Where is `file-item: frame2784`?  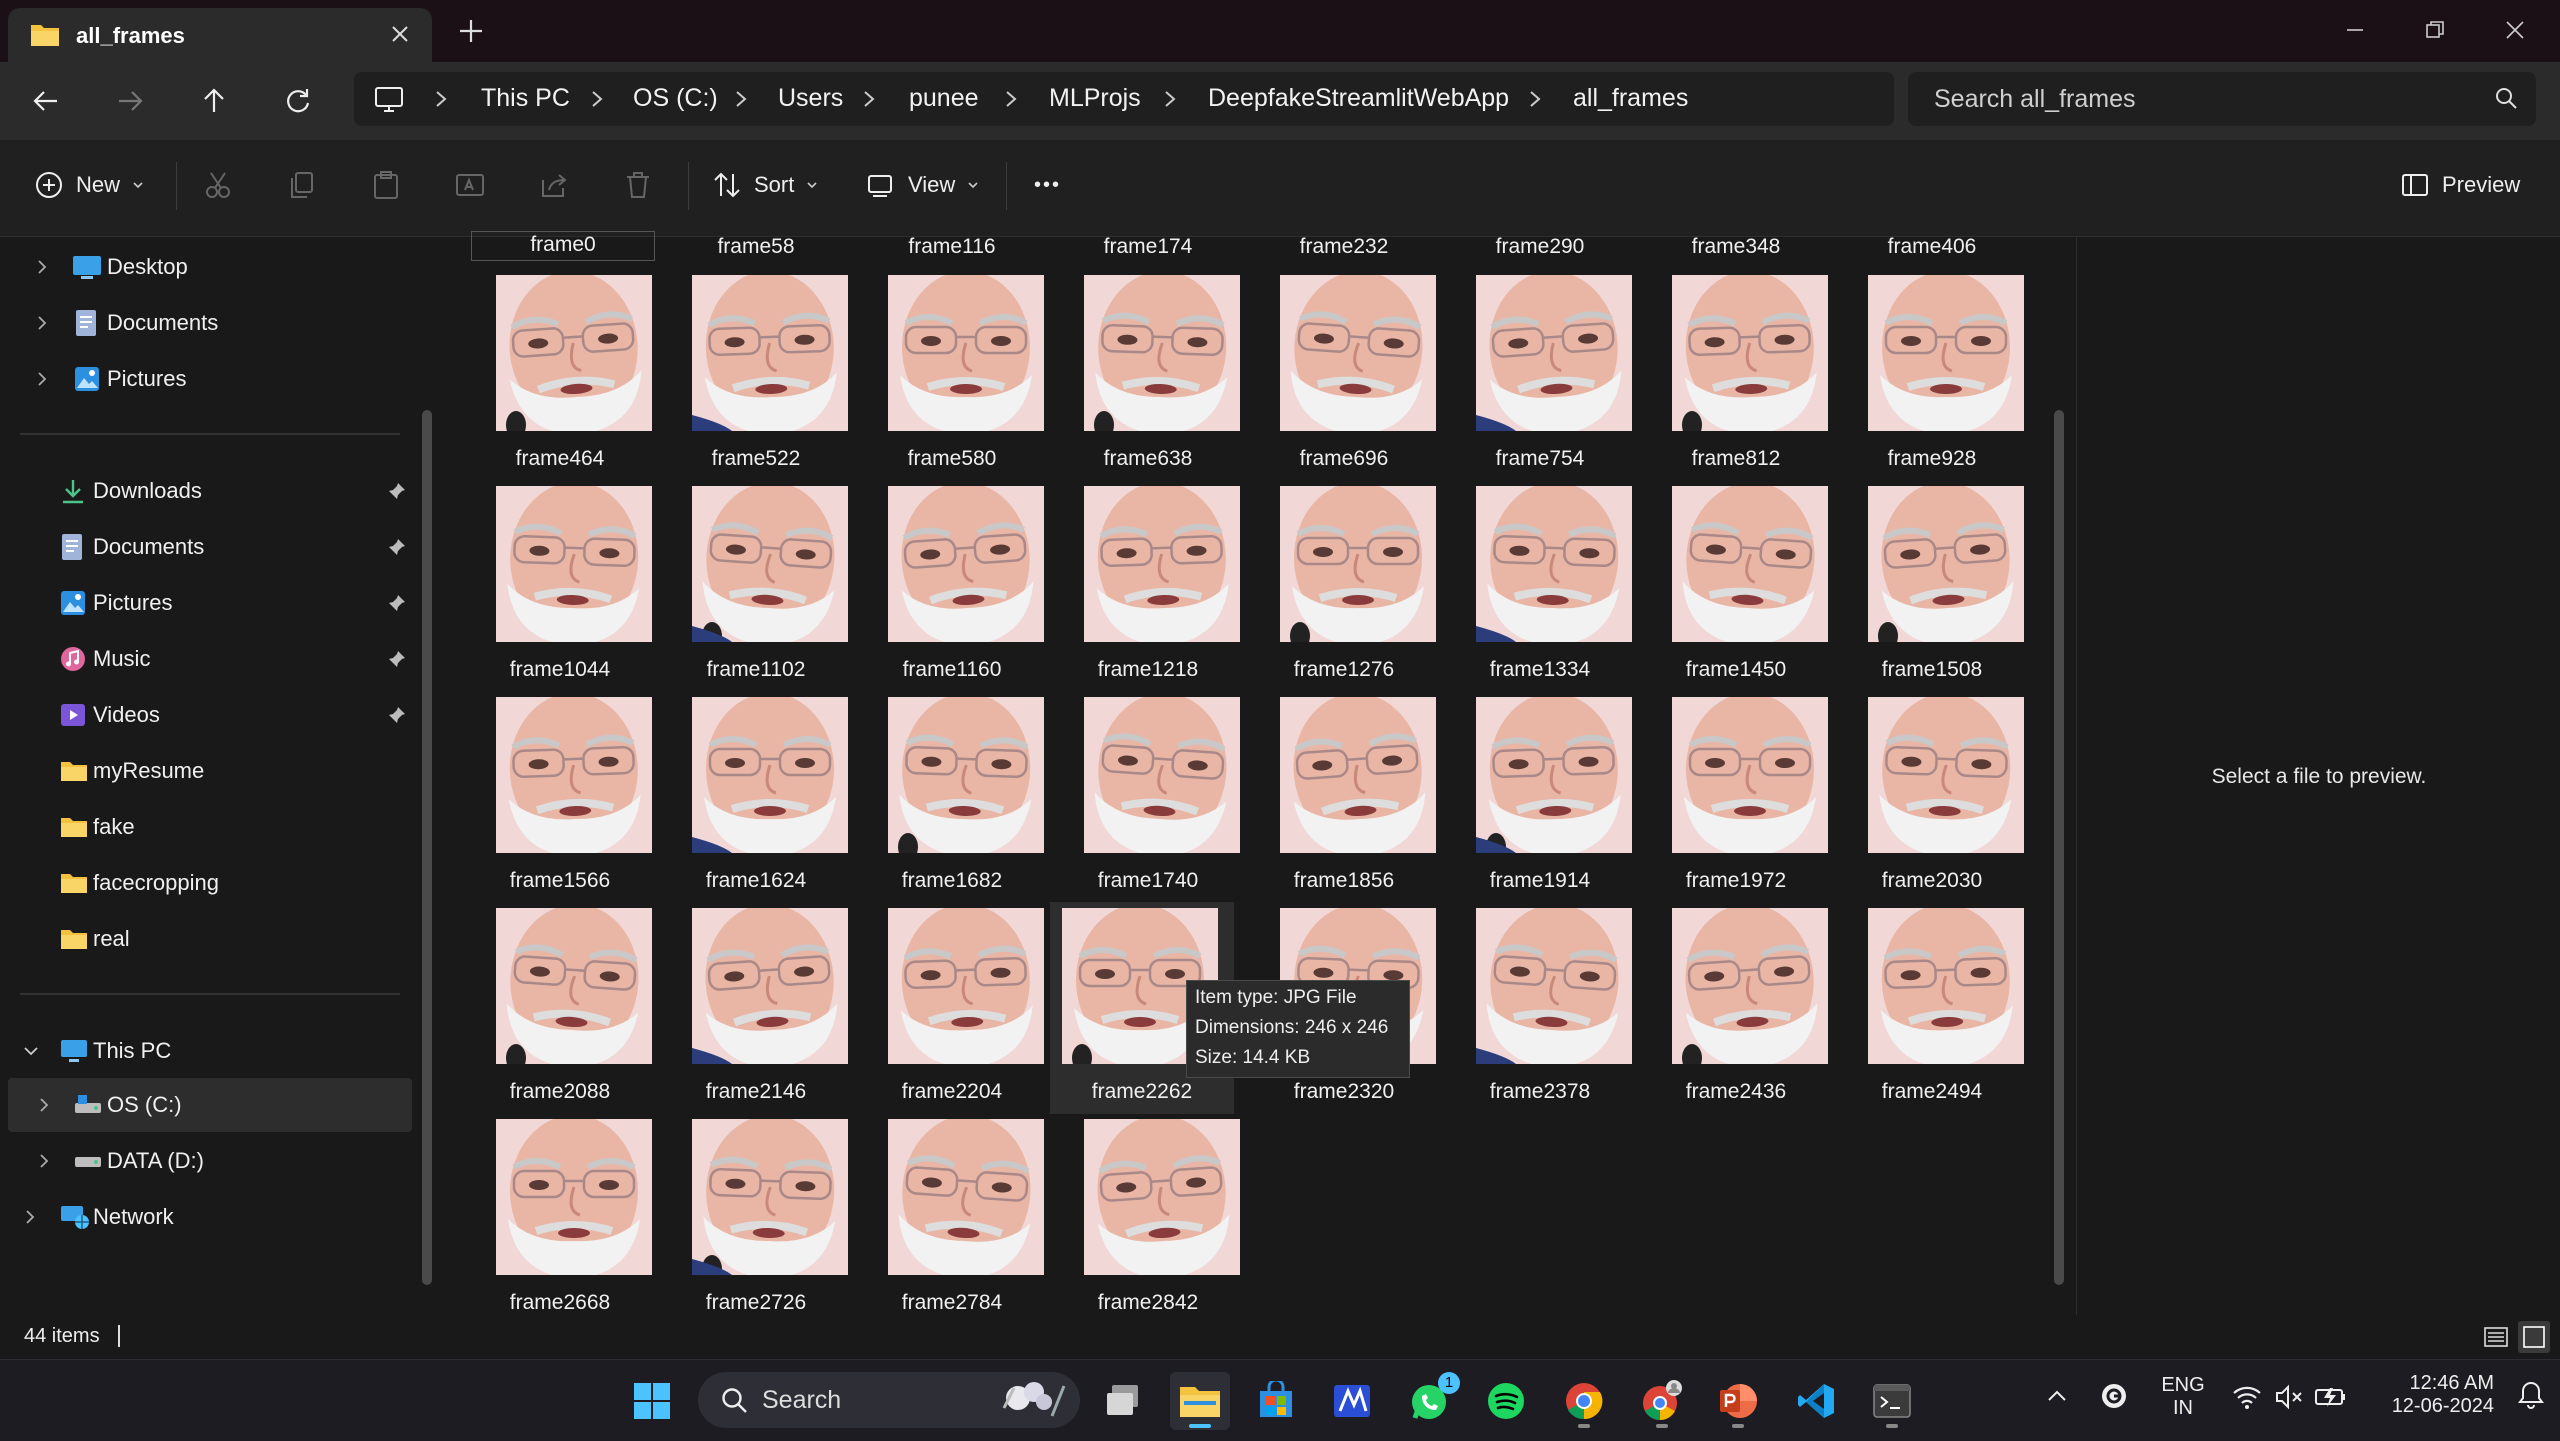
file-item: frame2784 is located at coordinates (958, 1221).